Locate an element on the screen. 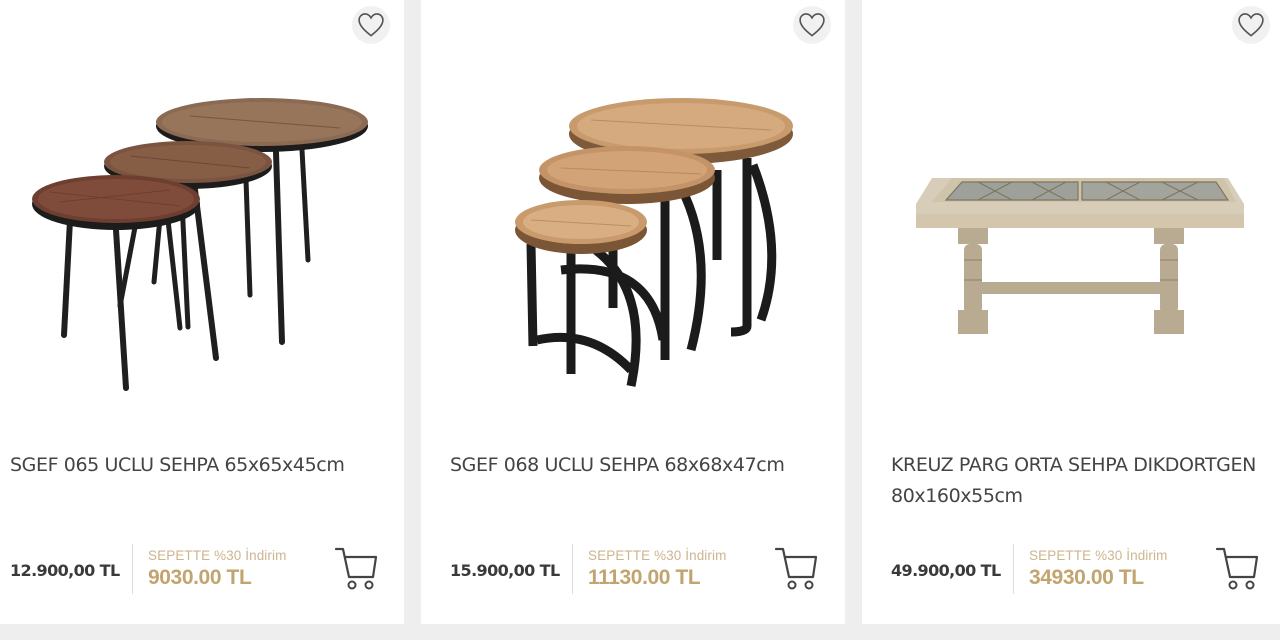 This screenshot has width=1280, height=640. discounted-price: 9030.00 TL is located at coordinates (200, 577).